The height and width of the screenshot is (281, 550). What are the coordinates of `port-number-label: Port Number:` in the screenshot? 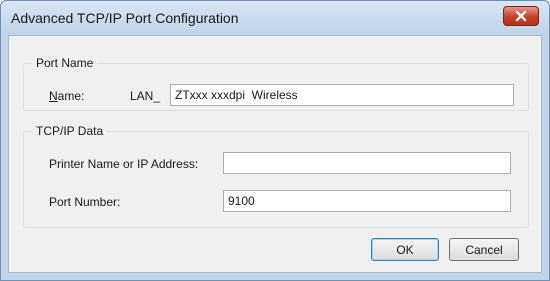 It's located at (85, 202).